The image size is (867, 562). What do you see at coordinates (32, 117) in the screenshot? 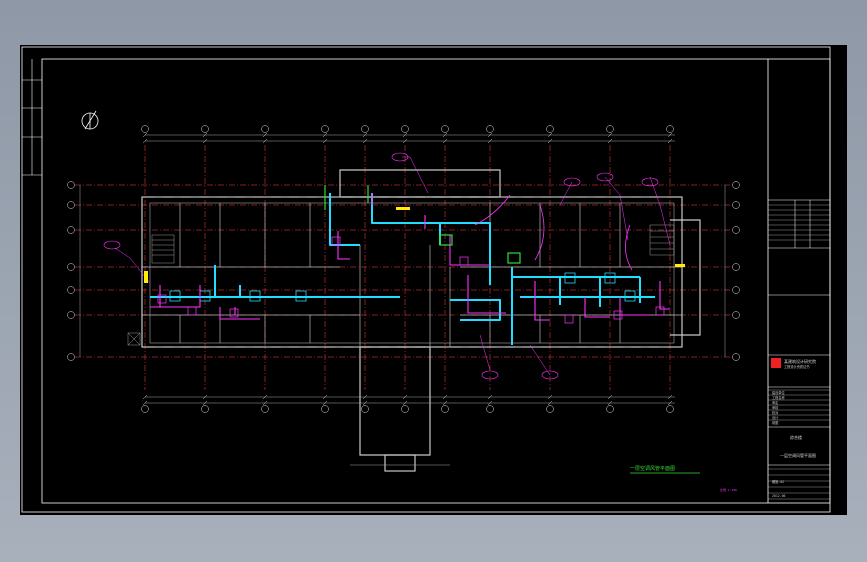
I see `binding-strip` at bounding box center [32, 117].